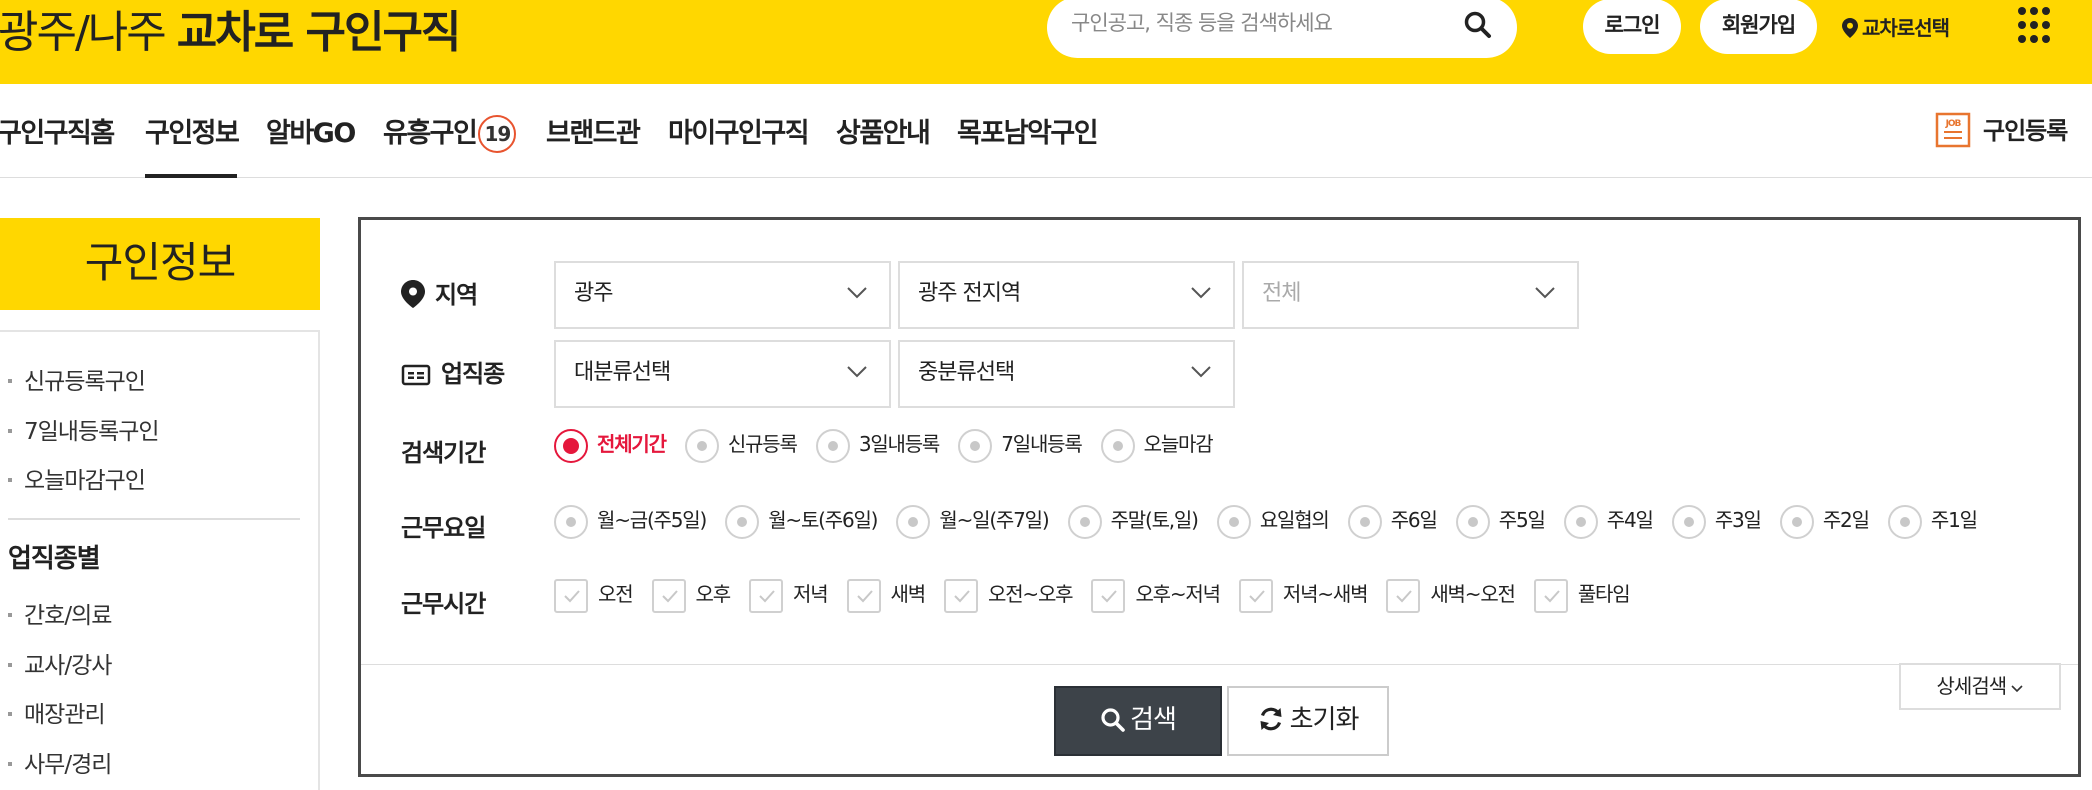 The image size is (2092, 790). Describe the element at coordinates (84, 429) in the screenshot. I see `sidebar-link-7days: 7일내등록구인` at that location.